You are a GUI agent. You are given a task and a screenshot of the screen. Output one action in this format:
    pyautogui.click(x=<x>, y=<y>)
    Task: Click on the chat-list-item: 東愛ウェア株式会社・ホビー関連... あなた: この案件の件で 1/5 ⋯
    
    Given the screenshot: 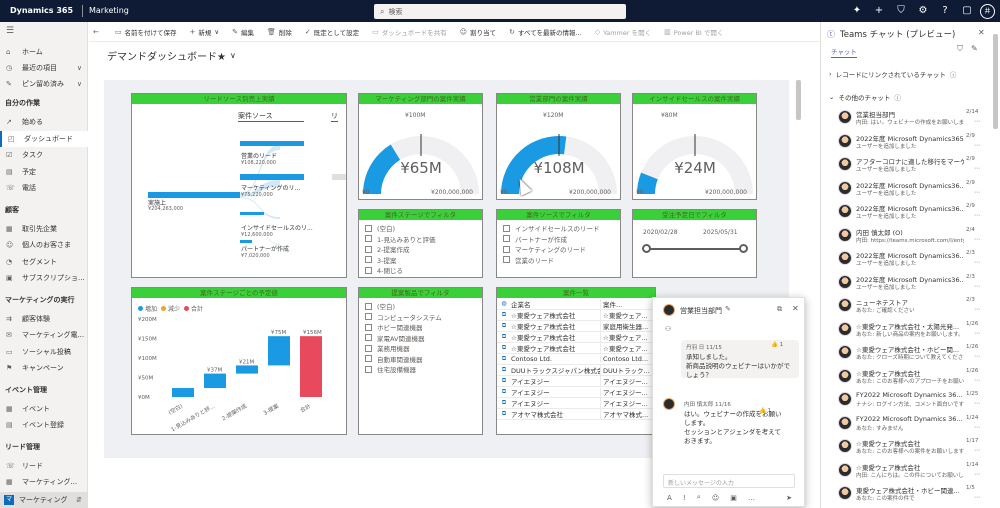 What is the action you would take?
    pyautogui.click(x=906, y=494)
    